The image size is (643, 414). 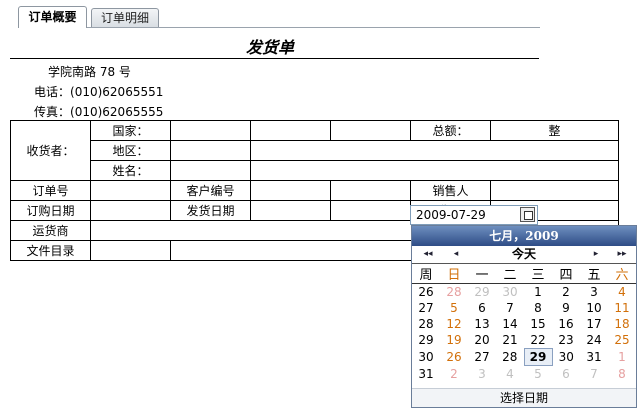 I want to click on calendar-week-row: 29 19 20 21 22 23 24 25, so click(x=524, y=340).